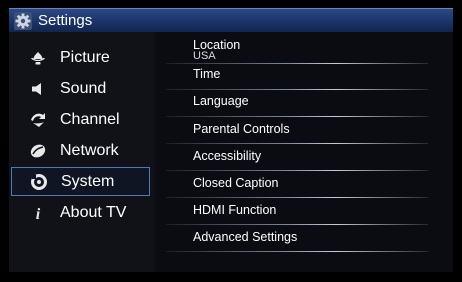 This screenshot has height=282, width=462. Describe the element at coordinates (305, 243) in the screenshot. I see `menu-item-advanced-settings: Advanced Settings` at that location.